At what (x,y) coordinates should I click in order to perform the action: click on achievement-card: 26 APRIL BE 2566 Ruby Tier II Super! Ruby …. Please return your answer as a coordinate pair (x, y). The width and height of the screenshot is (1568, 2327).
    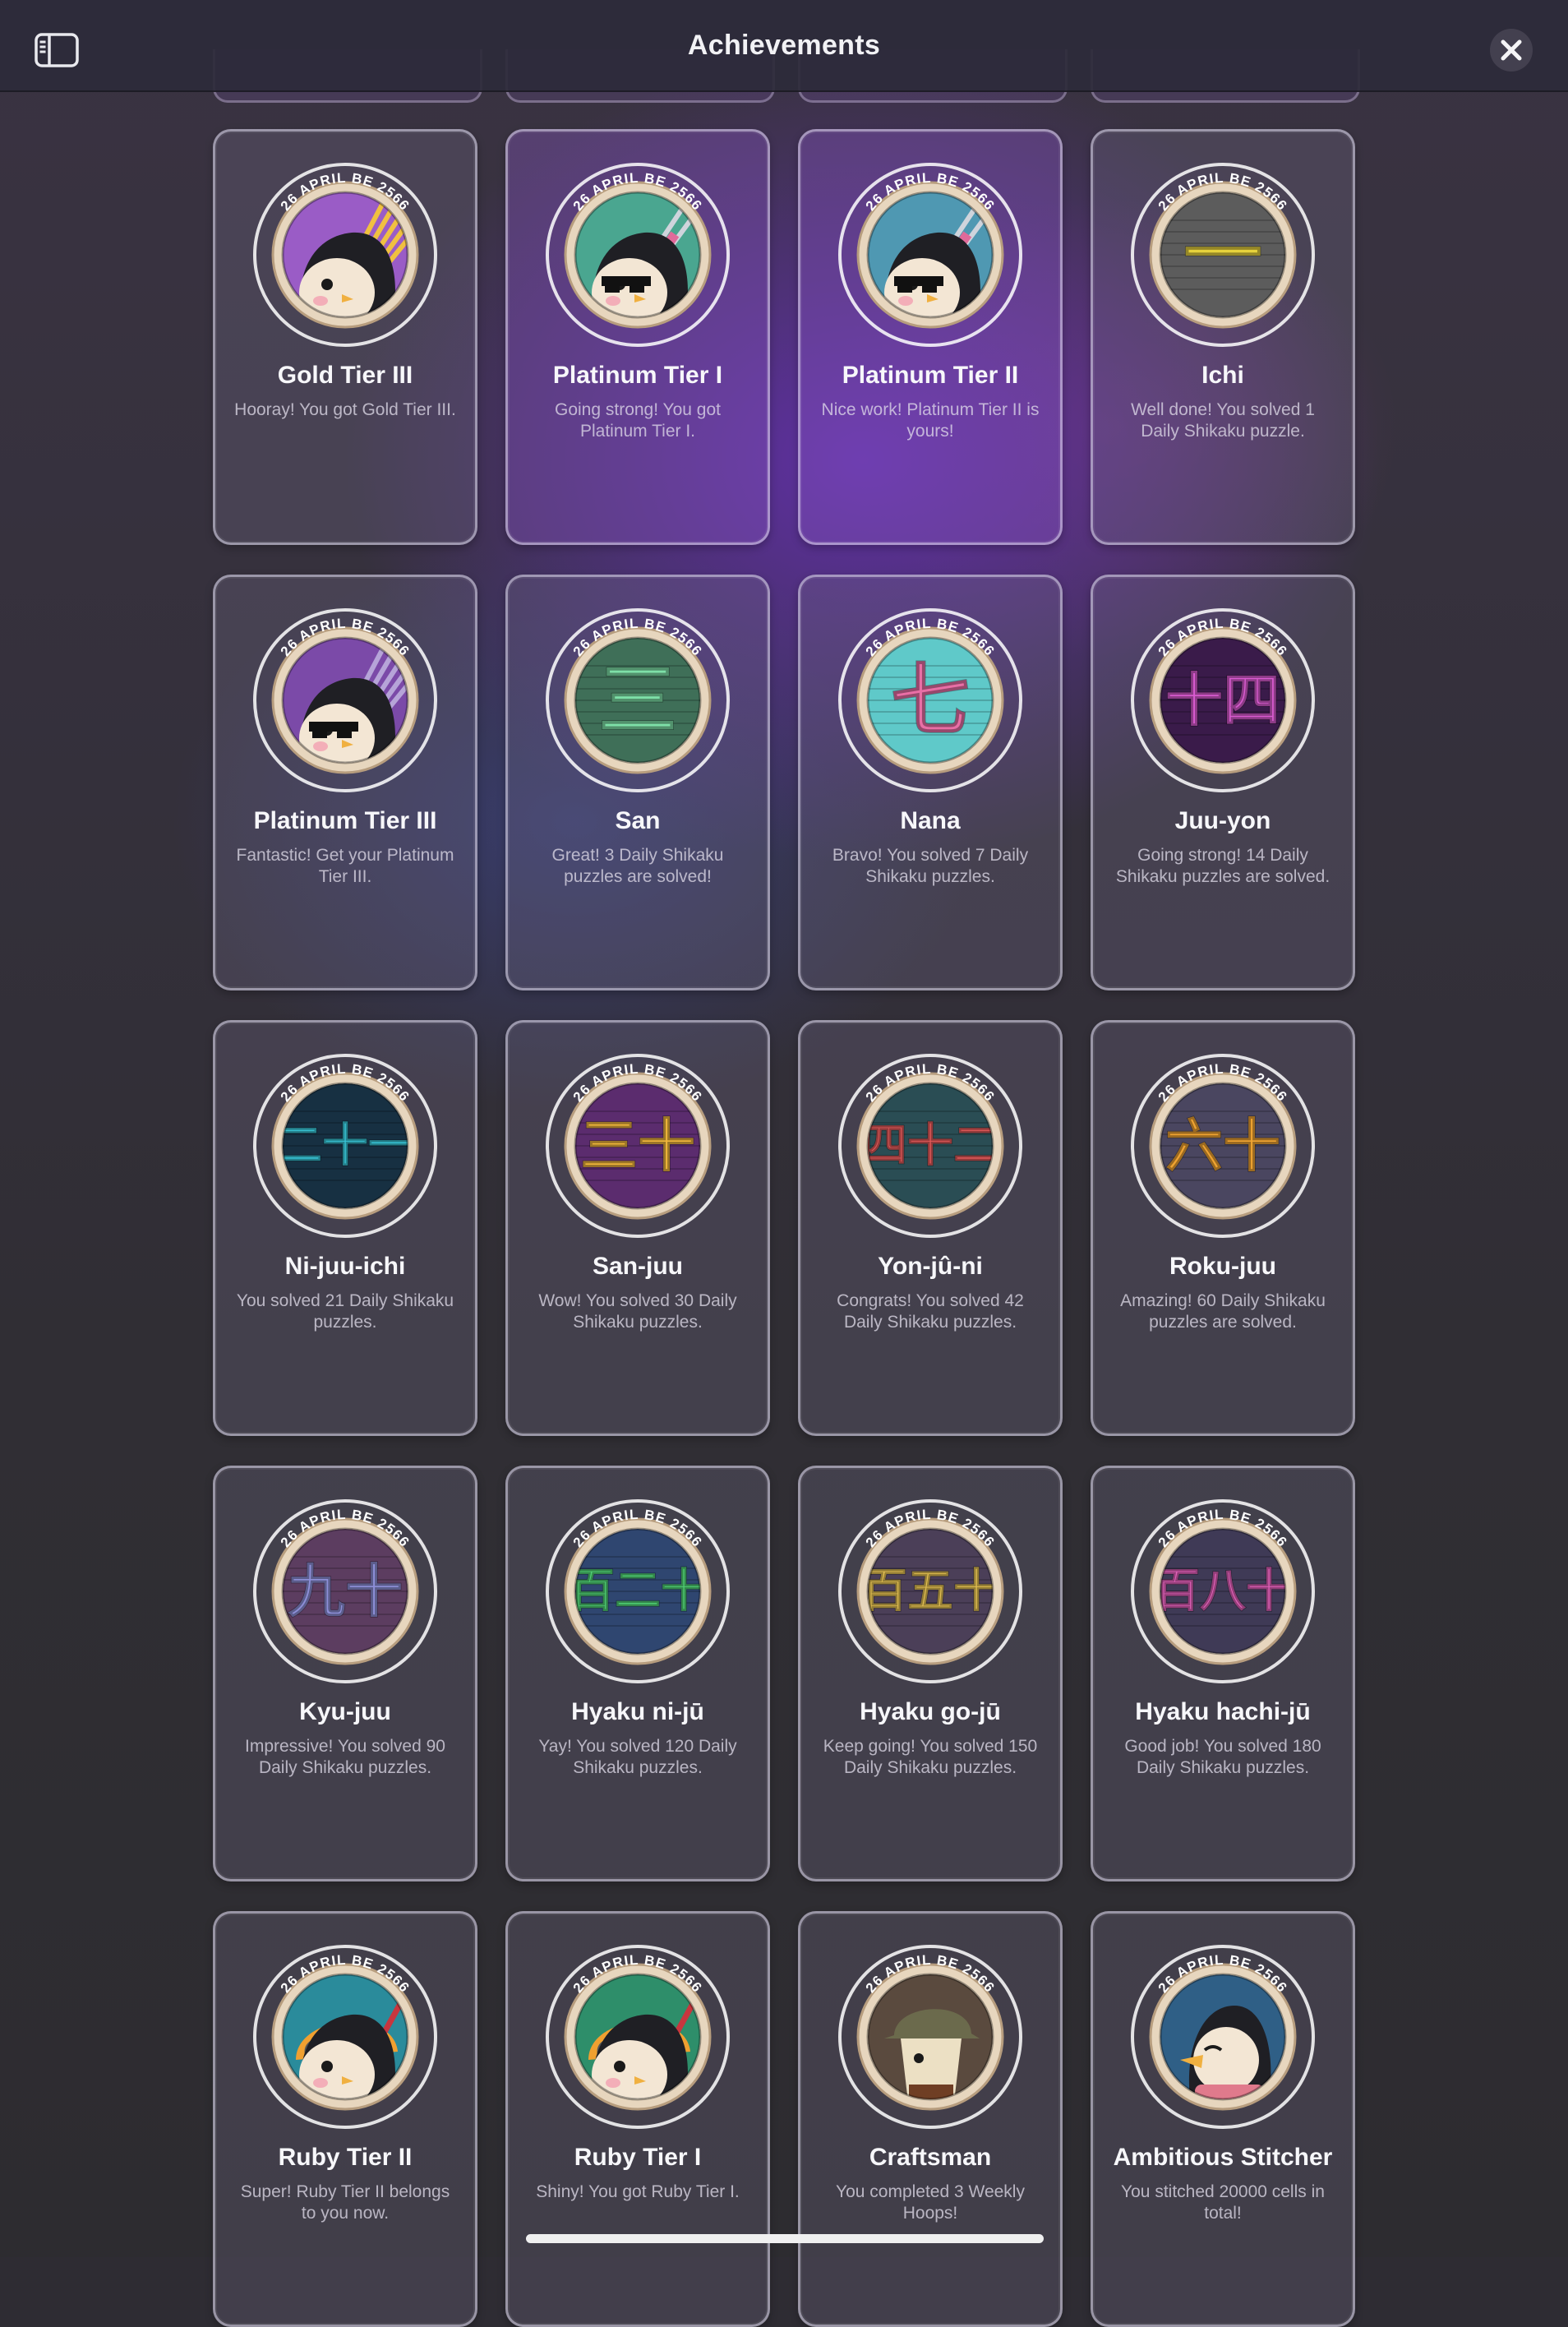
    Looking at the image, I should click on (345, 2119).